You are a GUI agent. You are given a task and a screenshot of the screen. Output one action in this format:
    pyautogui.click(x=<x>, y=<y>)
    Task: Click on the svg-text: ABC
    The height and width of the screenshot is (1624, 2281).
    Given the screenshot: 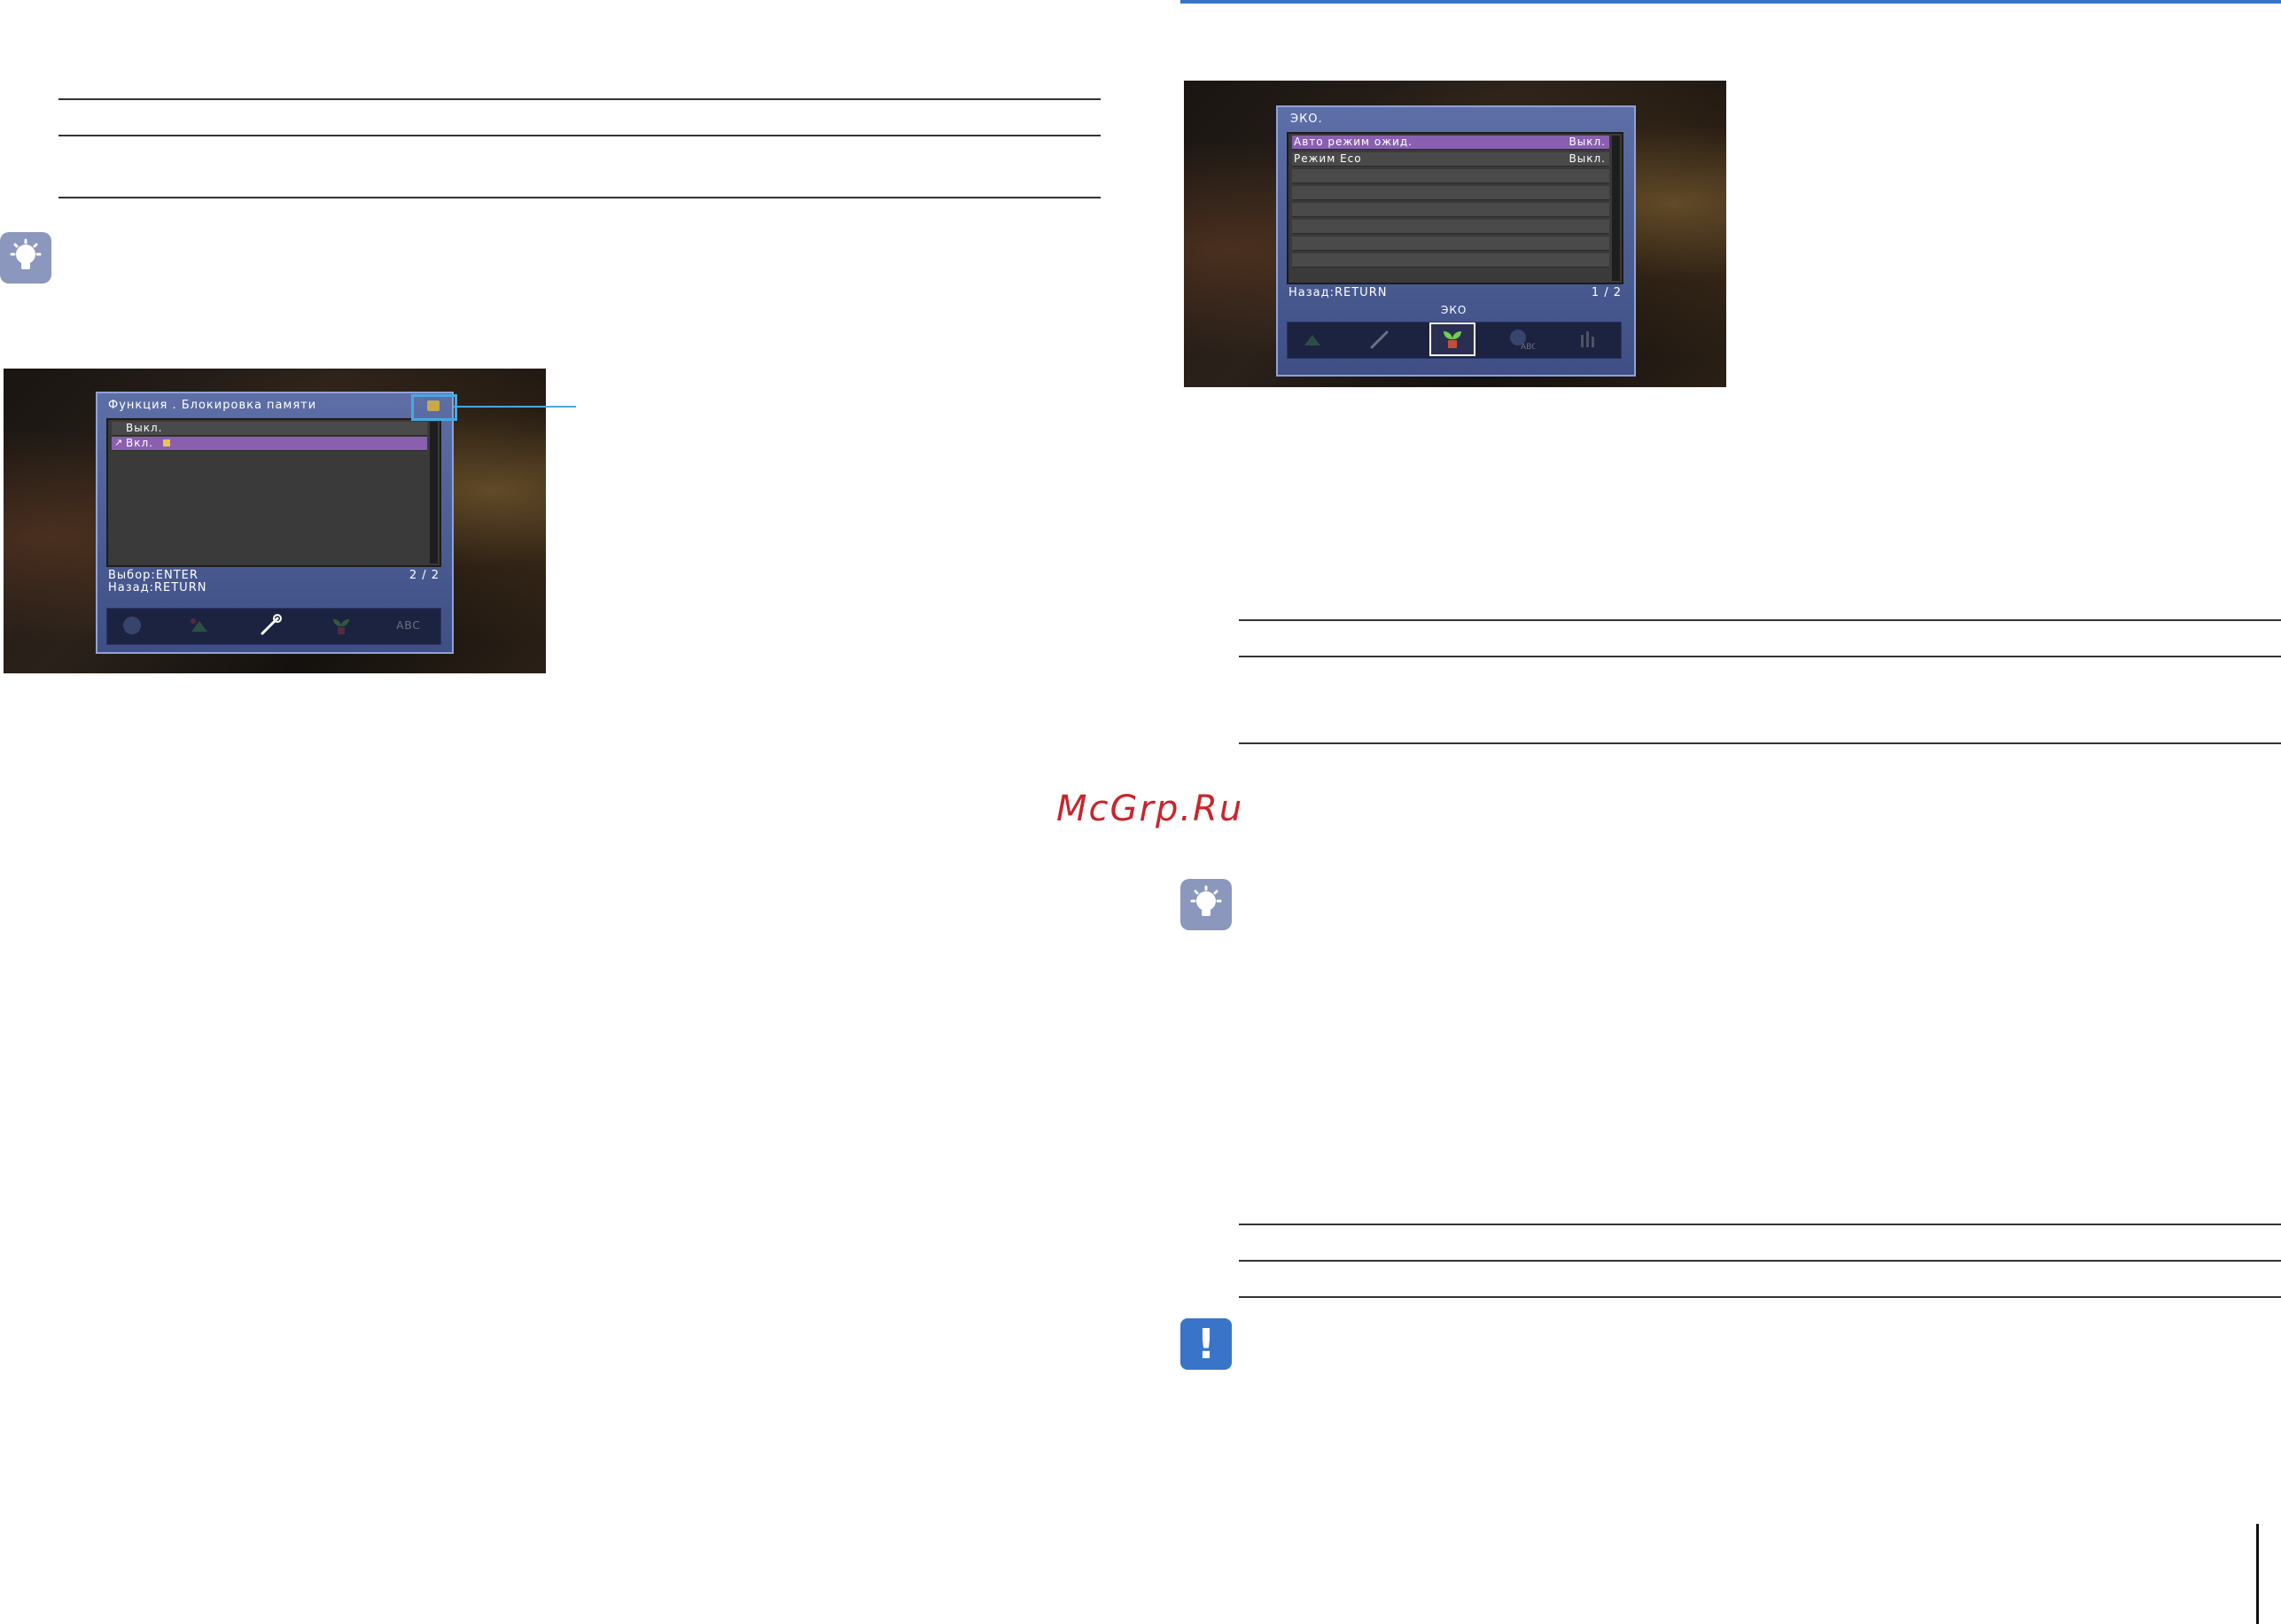 What is the action you would take?
    pyautogui.click(x=1528, y=347)
    